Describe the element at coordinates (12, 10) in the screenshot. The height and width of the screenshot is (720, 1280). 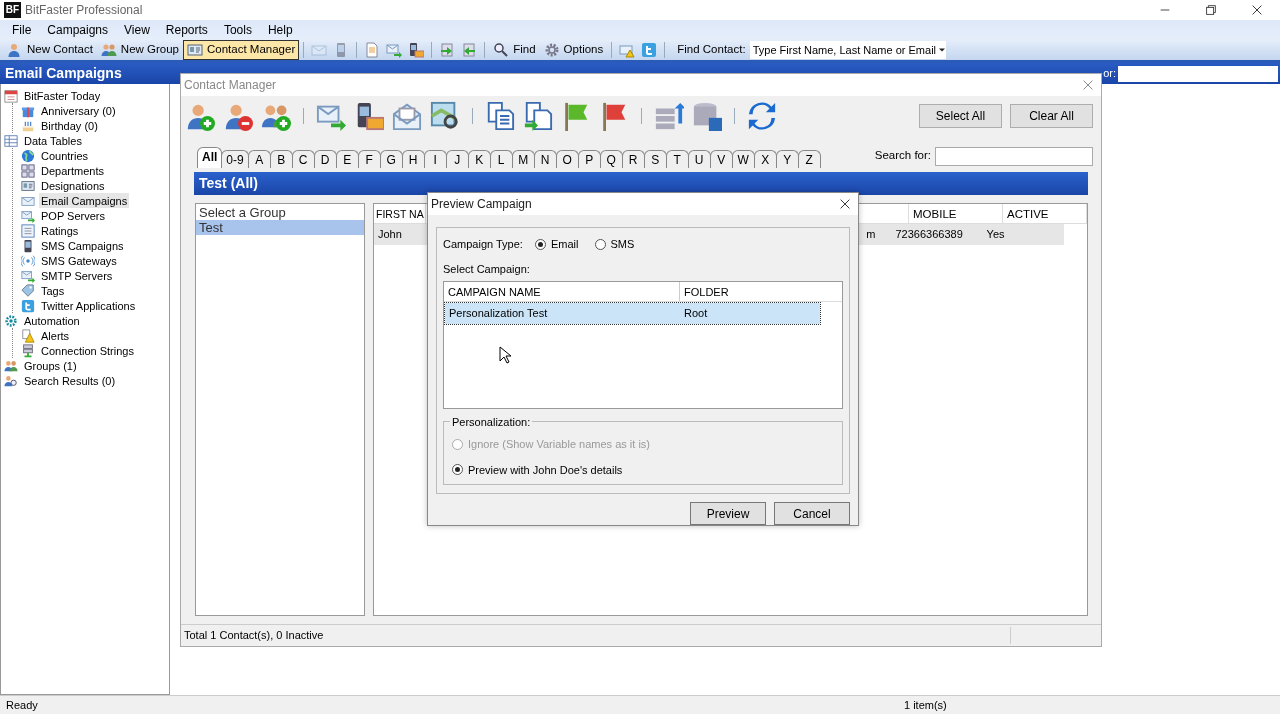
I see `logo: BF` at that location.